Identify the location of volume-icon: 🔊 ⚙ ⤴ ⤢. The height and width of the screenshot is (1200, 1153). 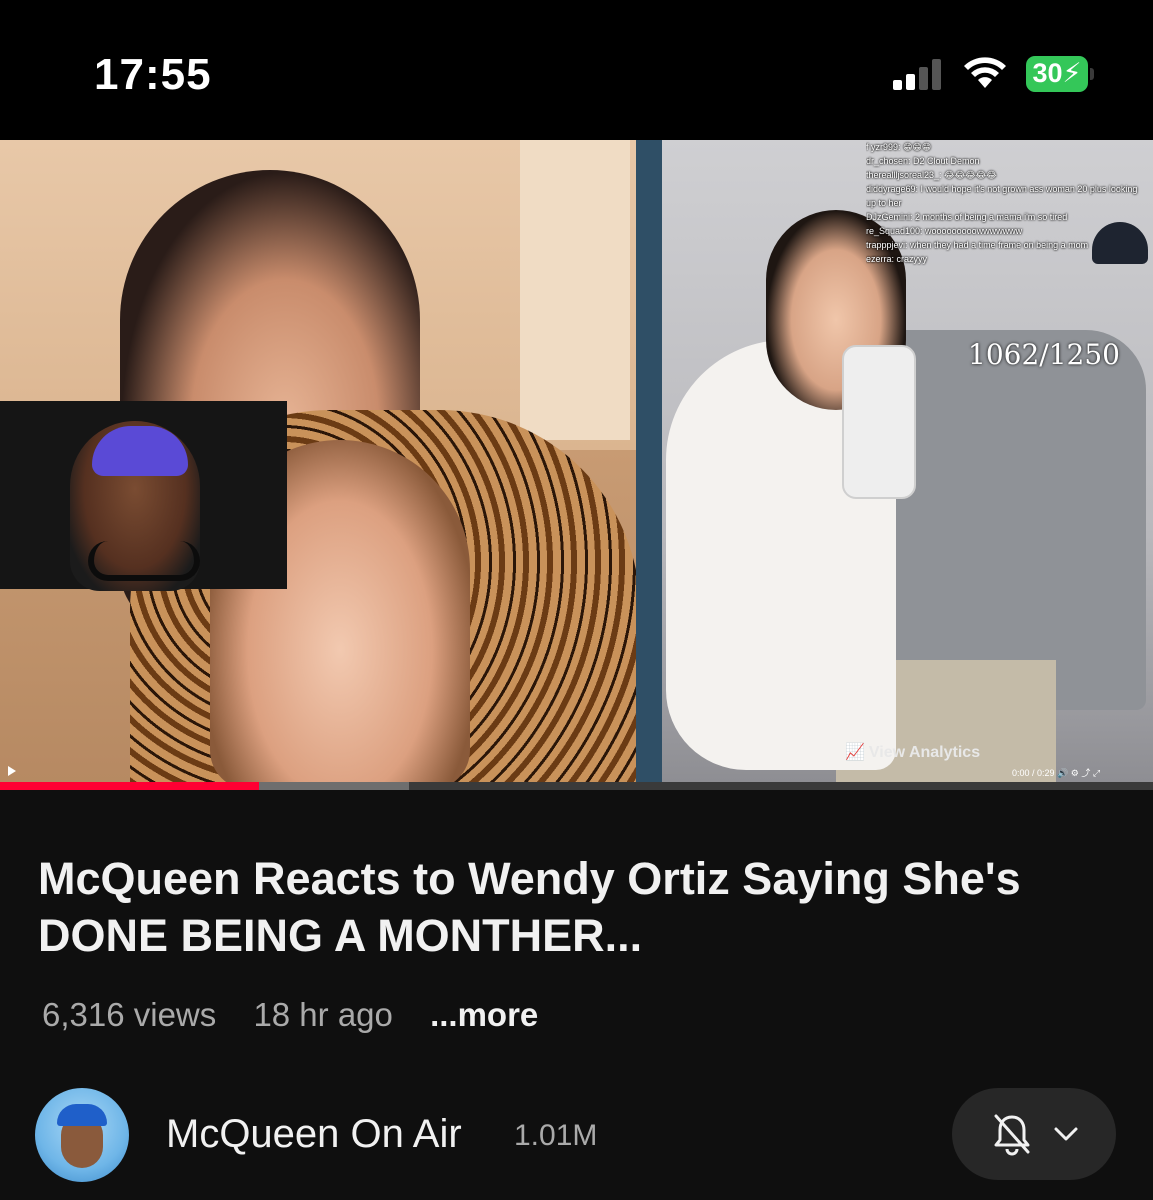
(1079, 773).